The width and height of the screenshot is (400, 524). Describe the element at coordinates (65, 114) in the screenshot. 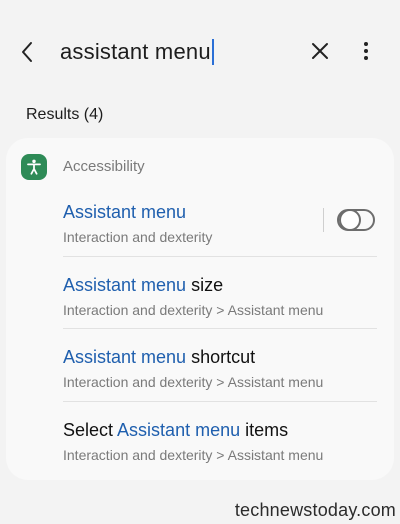

I see `results-count-heading: Results (4)` at that location.